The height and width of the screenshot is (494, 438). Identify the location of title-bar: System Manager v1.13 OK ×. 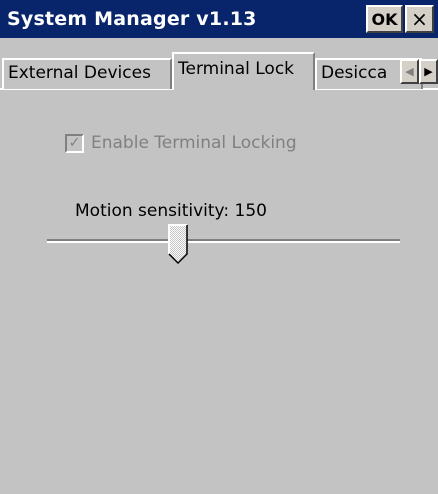
(219, 19).